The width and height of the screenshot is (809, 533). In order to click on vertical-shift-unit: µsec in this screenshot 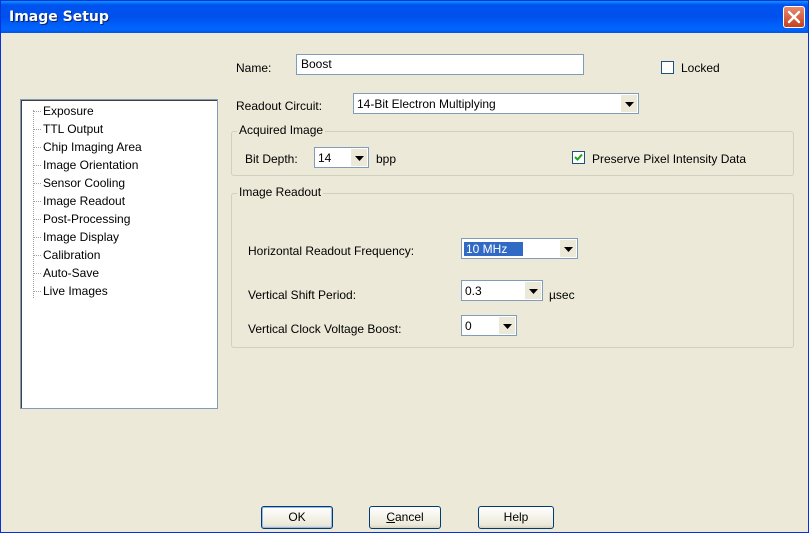, I will do `click(562, 295)`.